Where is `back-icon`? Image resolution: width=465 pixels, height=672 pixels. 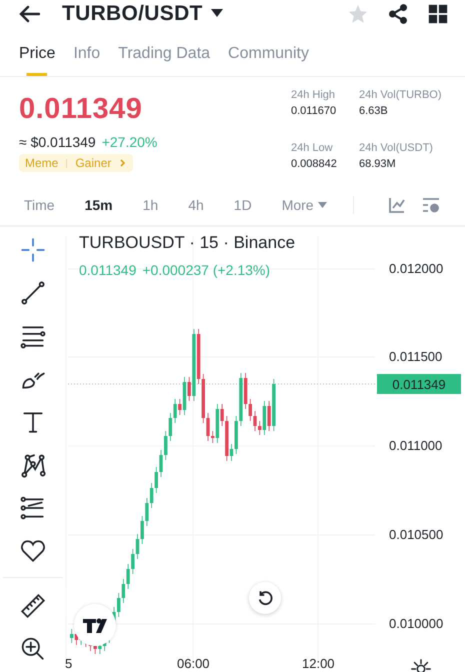
back-icon is located at coordinates (29, 14).